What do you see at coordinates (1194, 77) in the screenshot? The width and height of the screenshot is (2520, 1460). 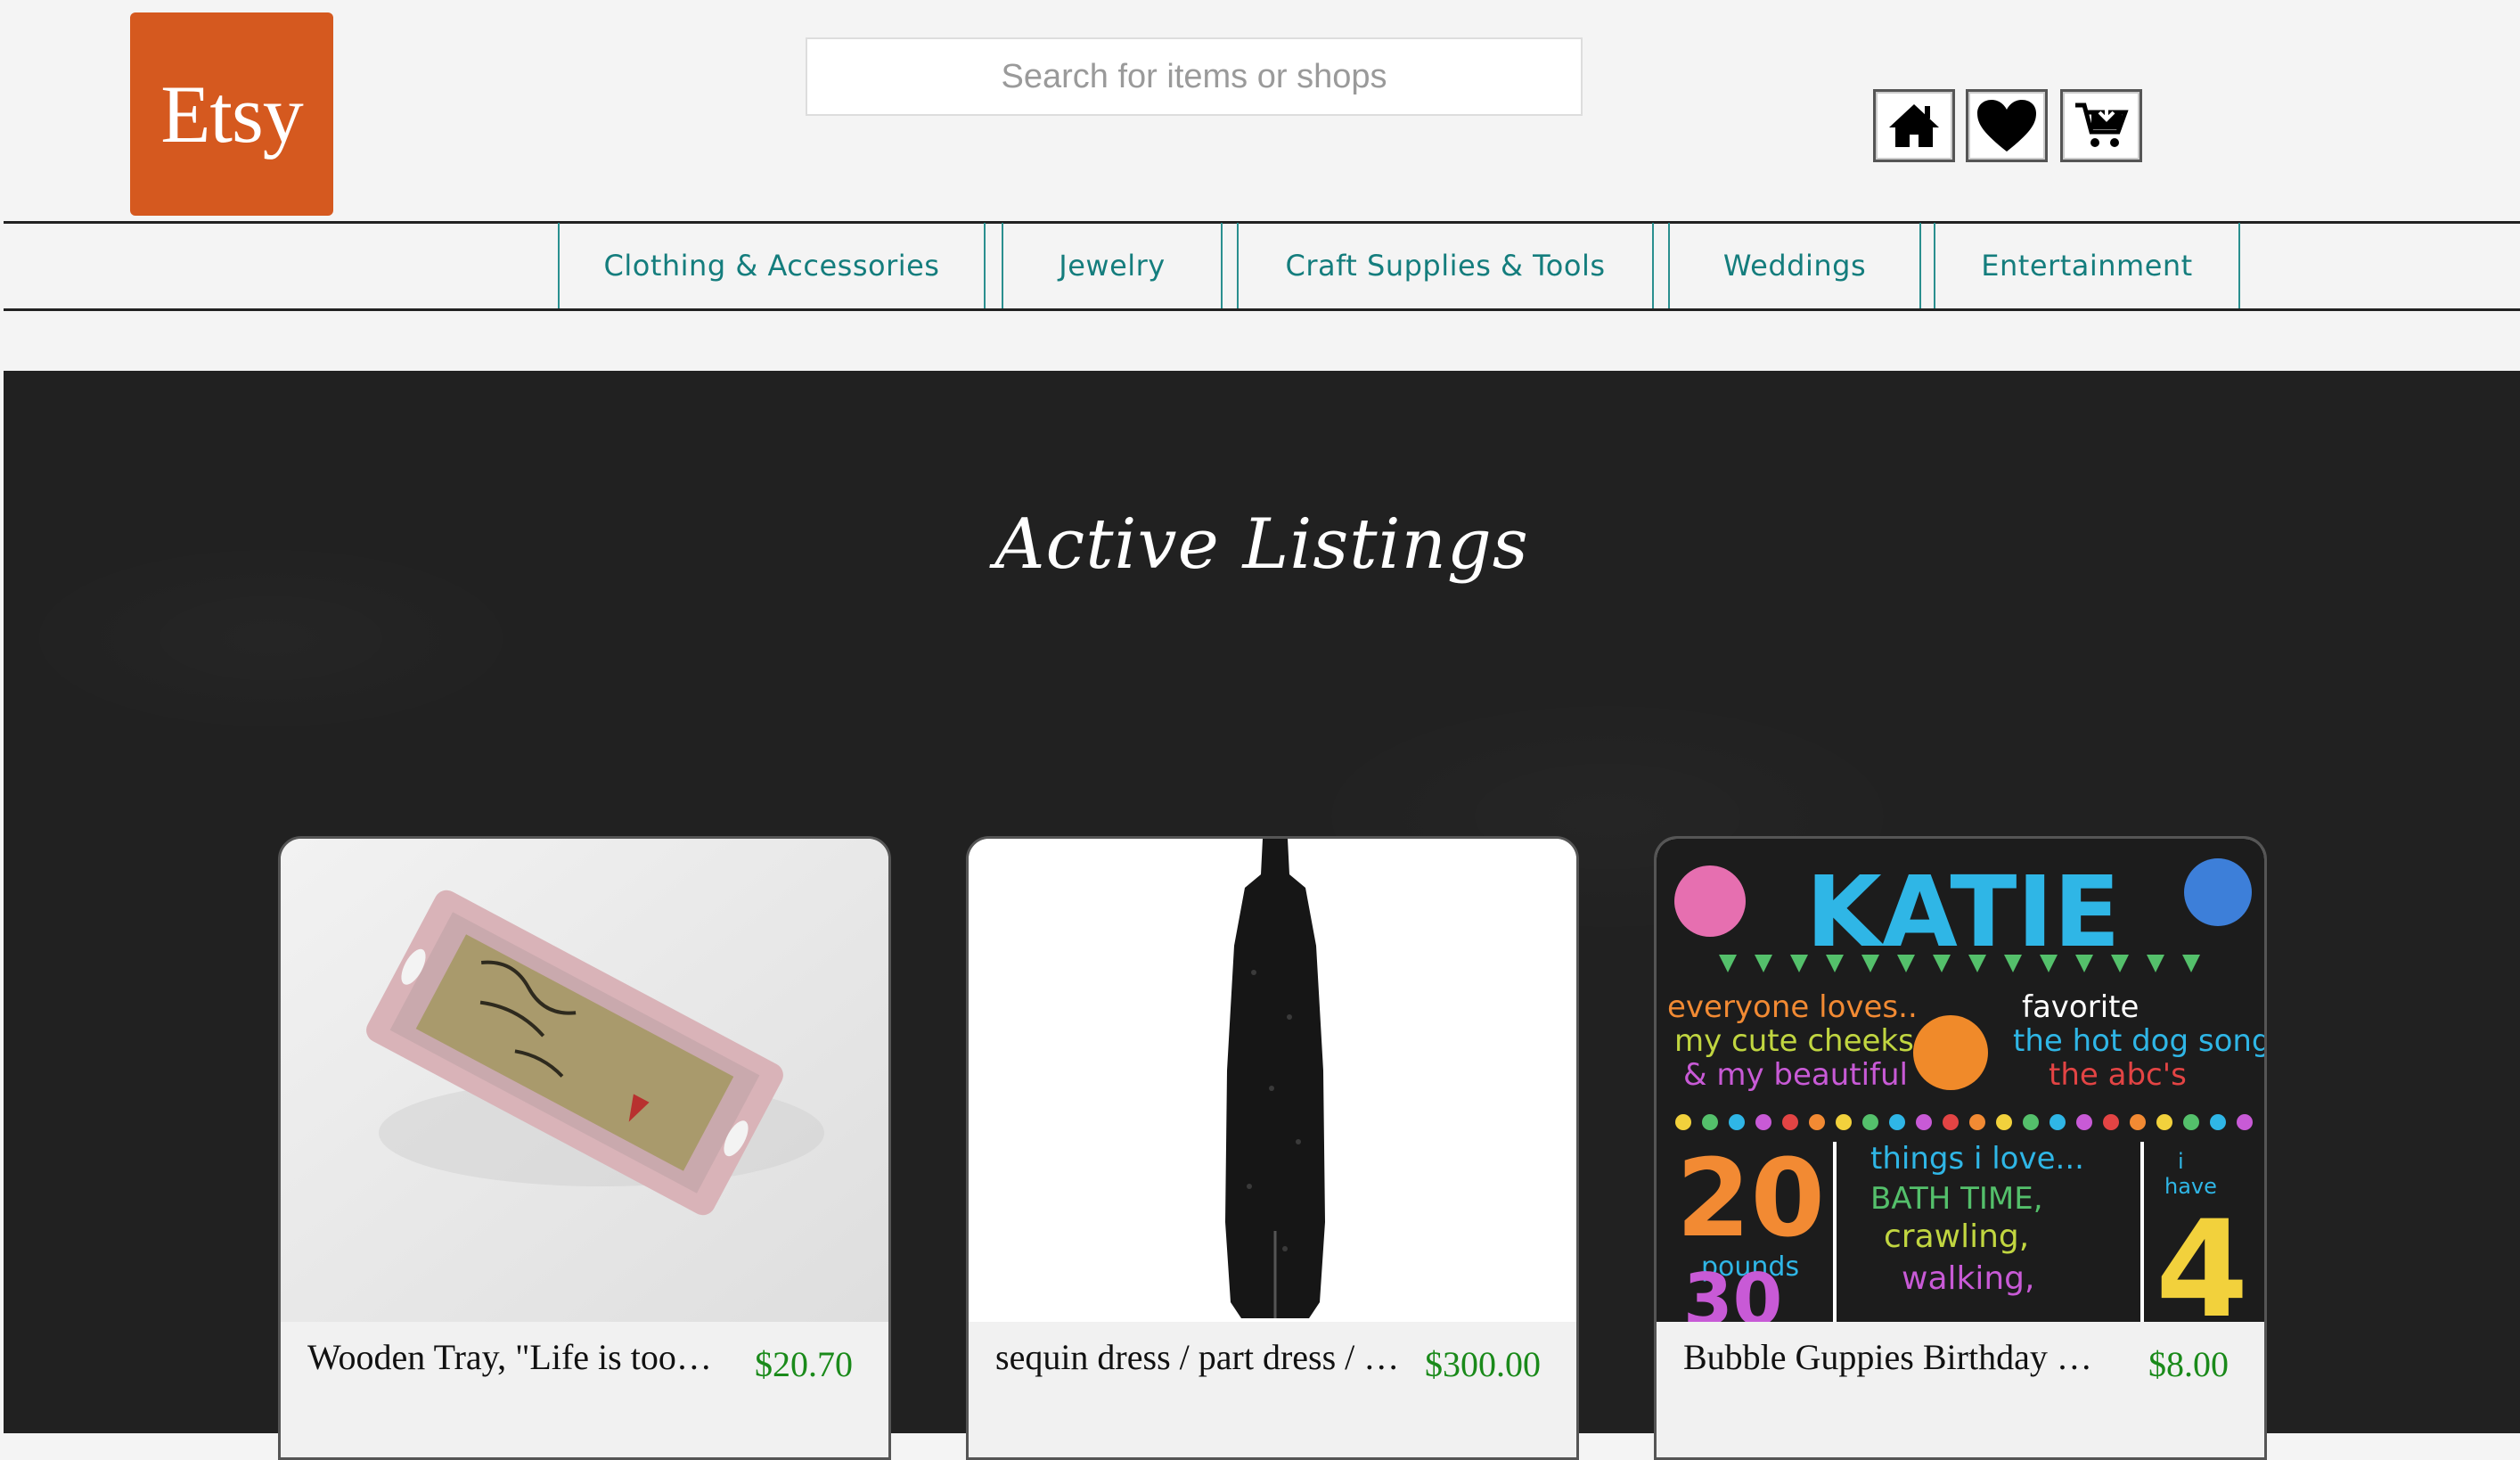 I see `search-input` at bounding box center [1194, 77].